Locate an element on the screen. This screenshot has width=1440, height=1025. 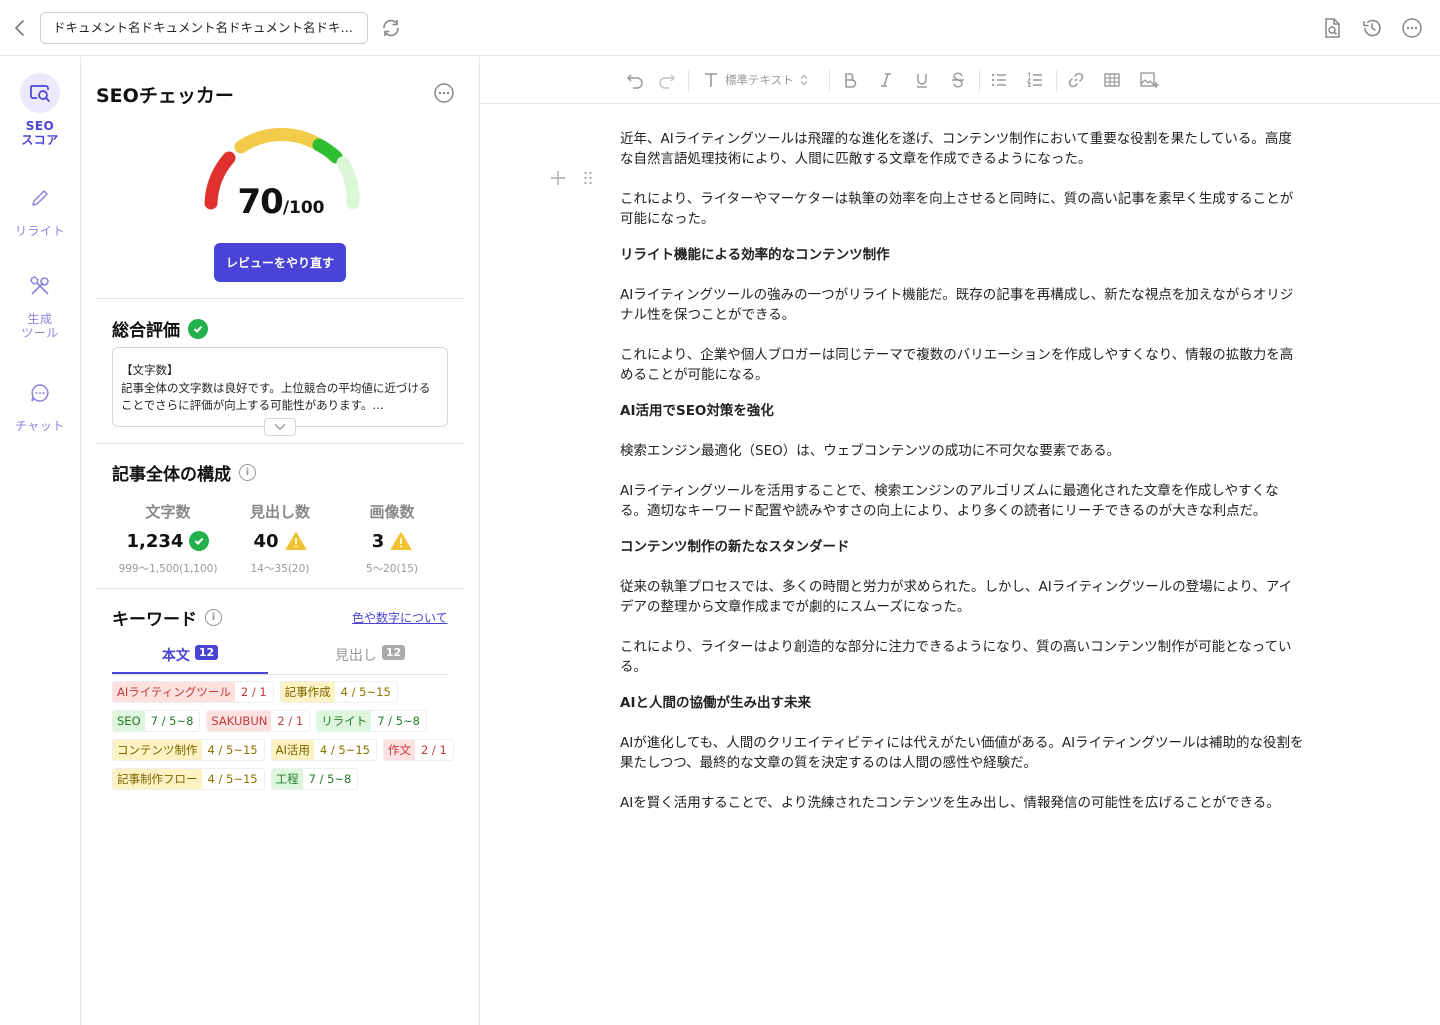
editor-heading: AI活用でSEO対策を強化 is located at coordinates (962, 411).